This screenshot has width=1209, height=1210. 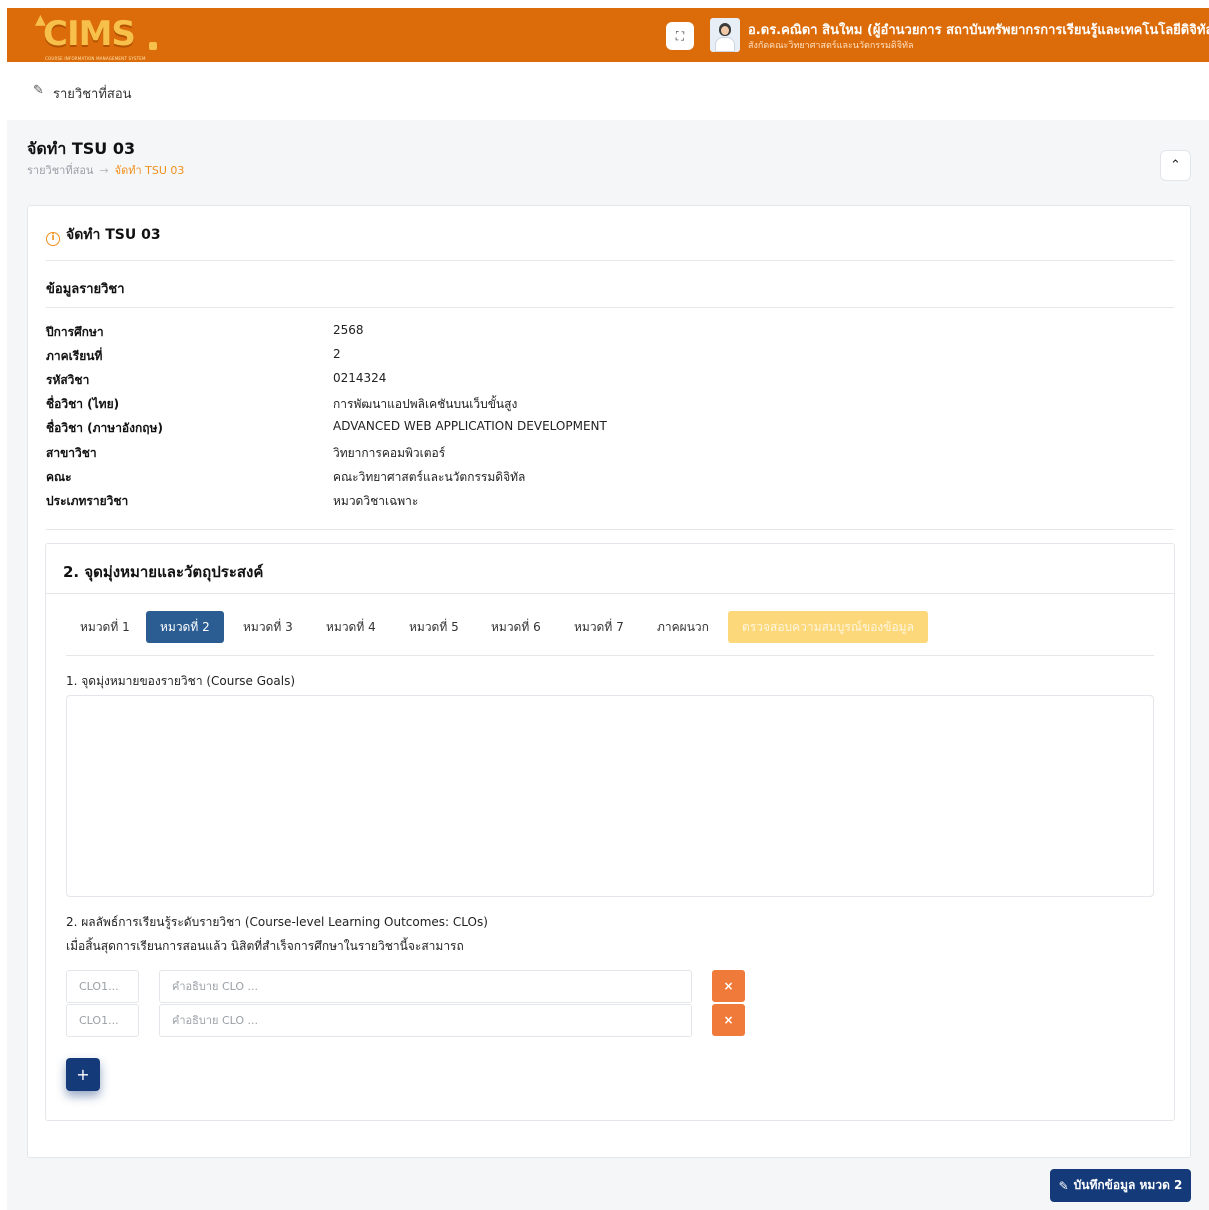 I want to click on fullscreen-button: ⛶, so click(x=680, y=36).